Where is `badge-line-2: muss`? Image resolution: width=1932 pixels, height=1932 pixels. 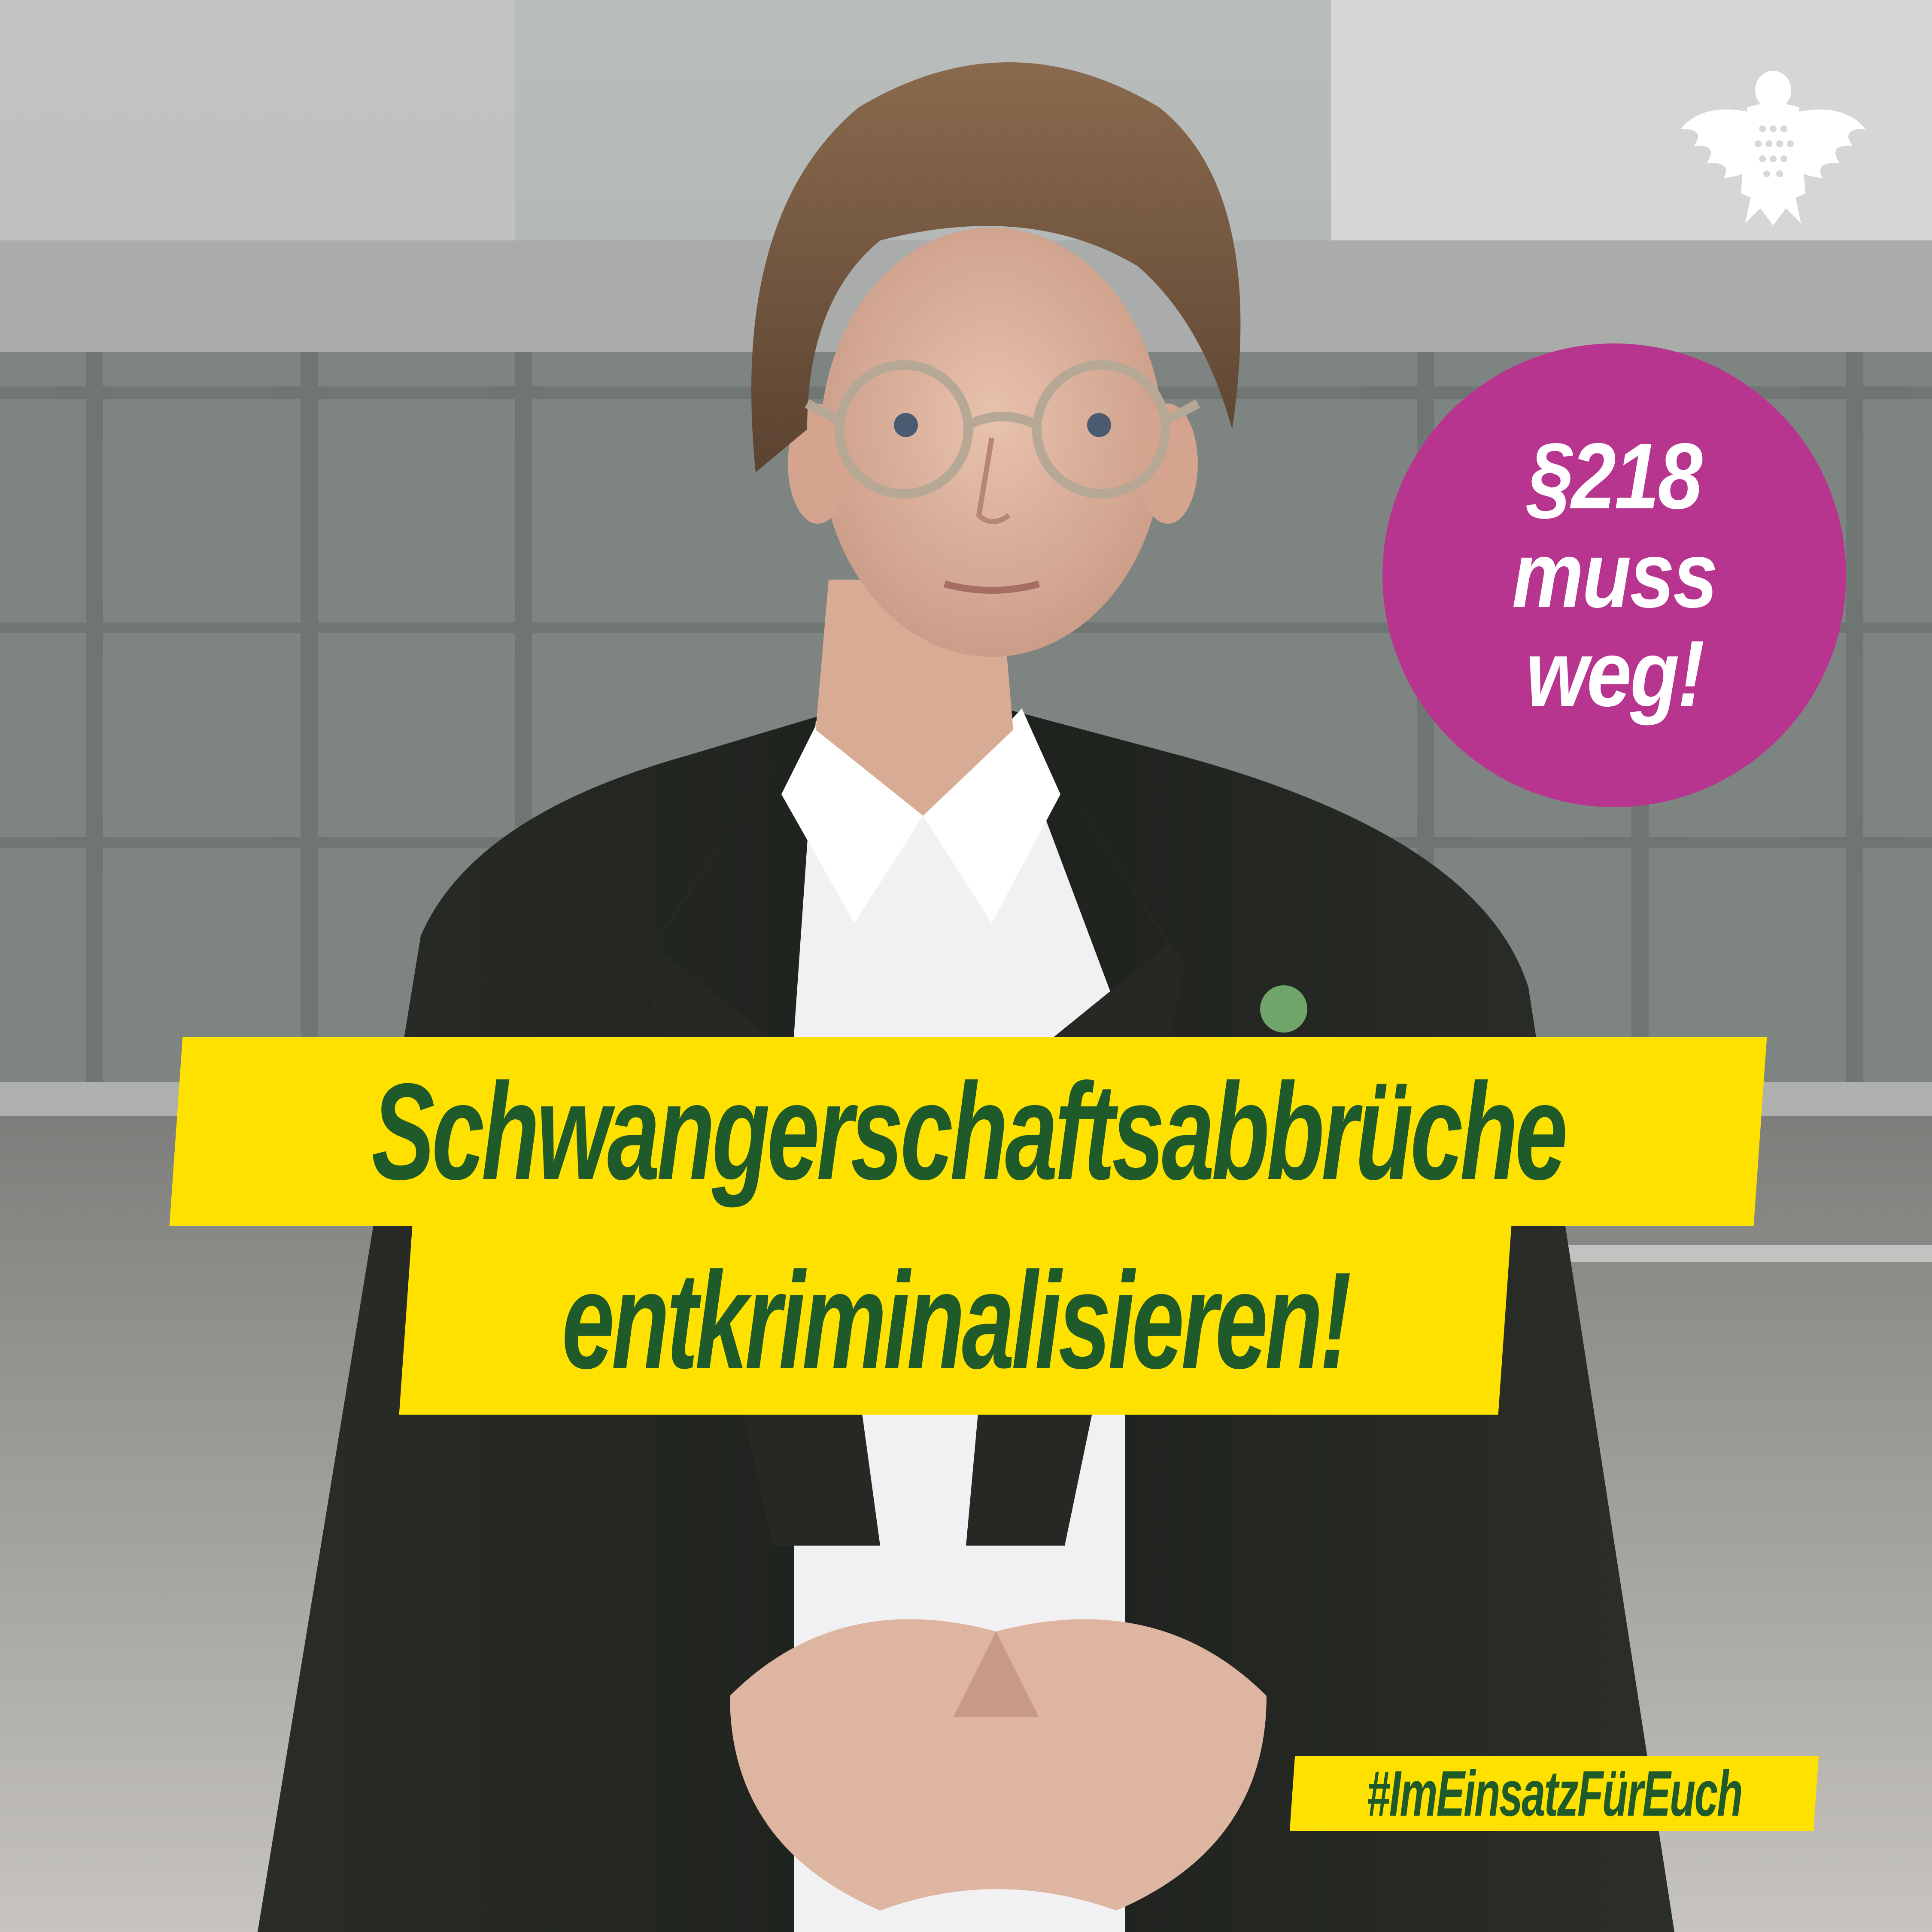 badge-line-2: muss is located at coordinates (1615, 575).